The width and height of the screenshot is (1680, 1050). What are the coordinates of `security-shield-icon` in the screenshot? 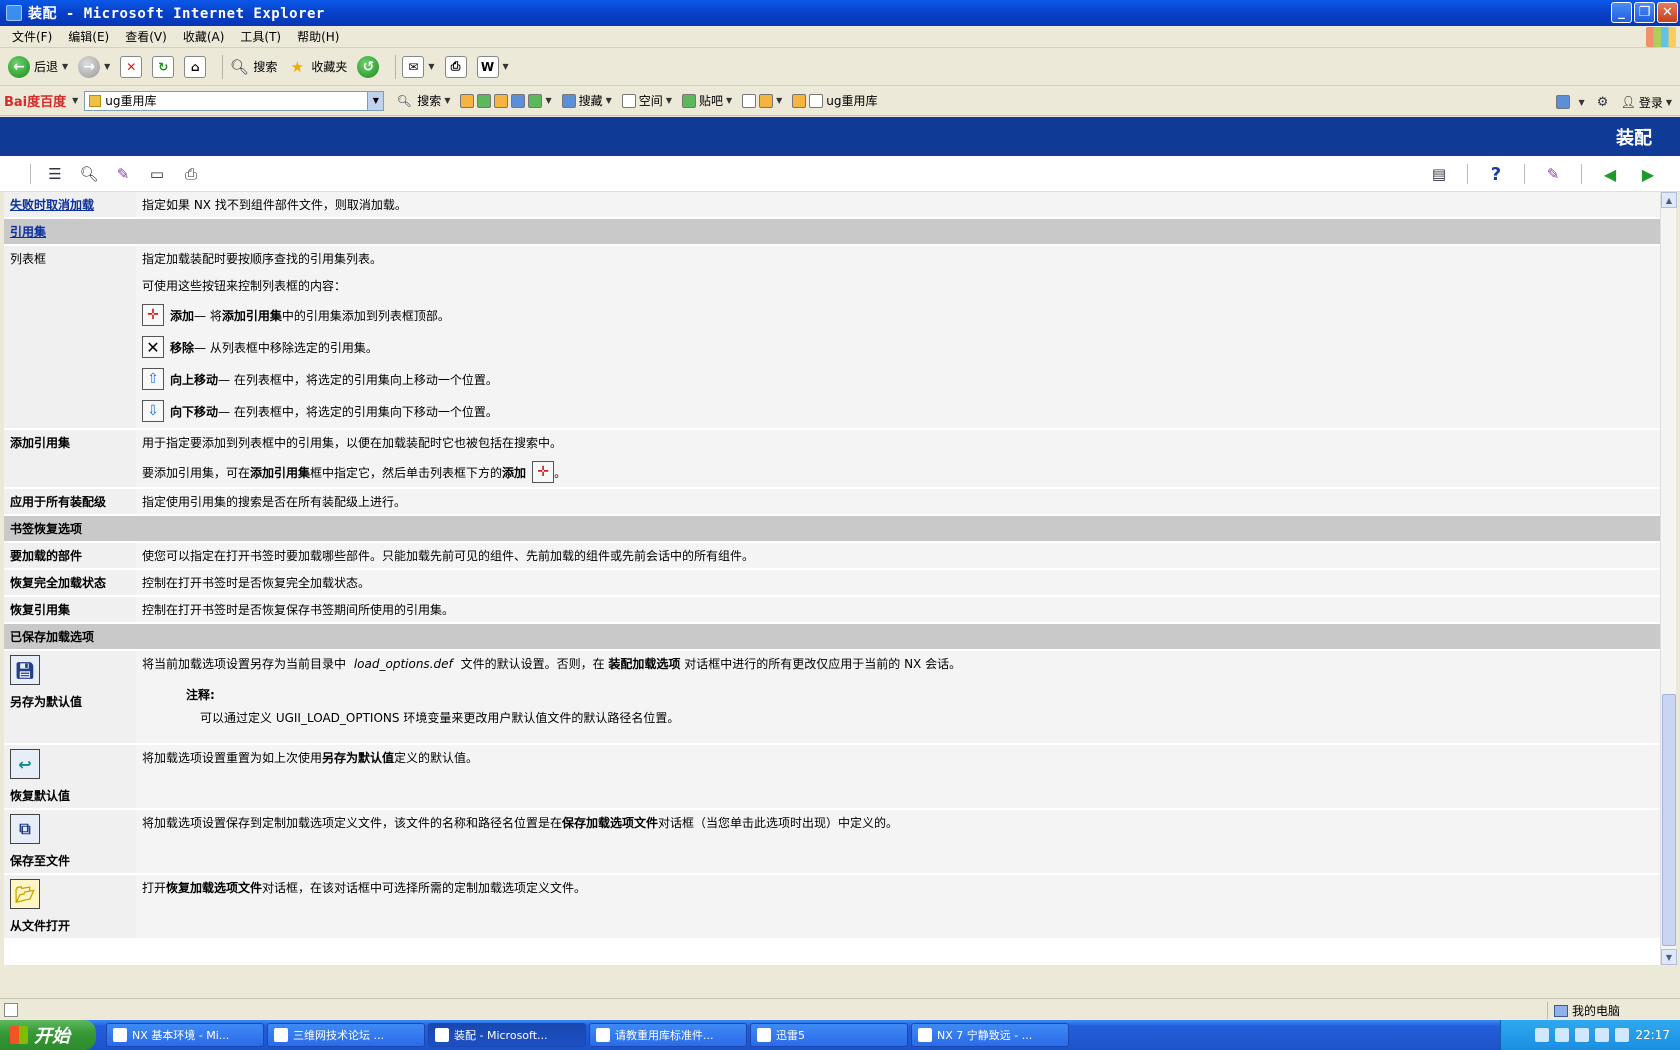 It's located at (1622, 1035).